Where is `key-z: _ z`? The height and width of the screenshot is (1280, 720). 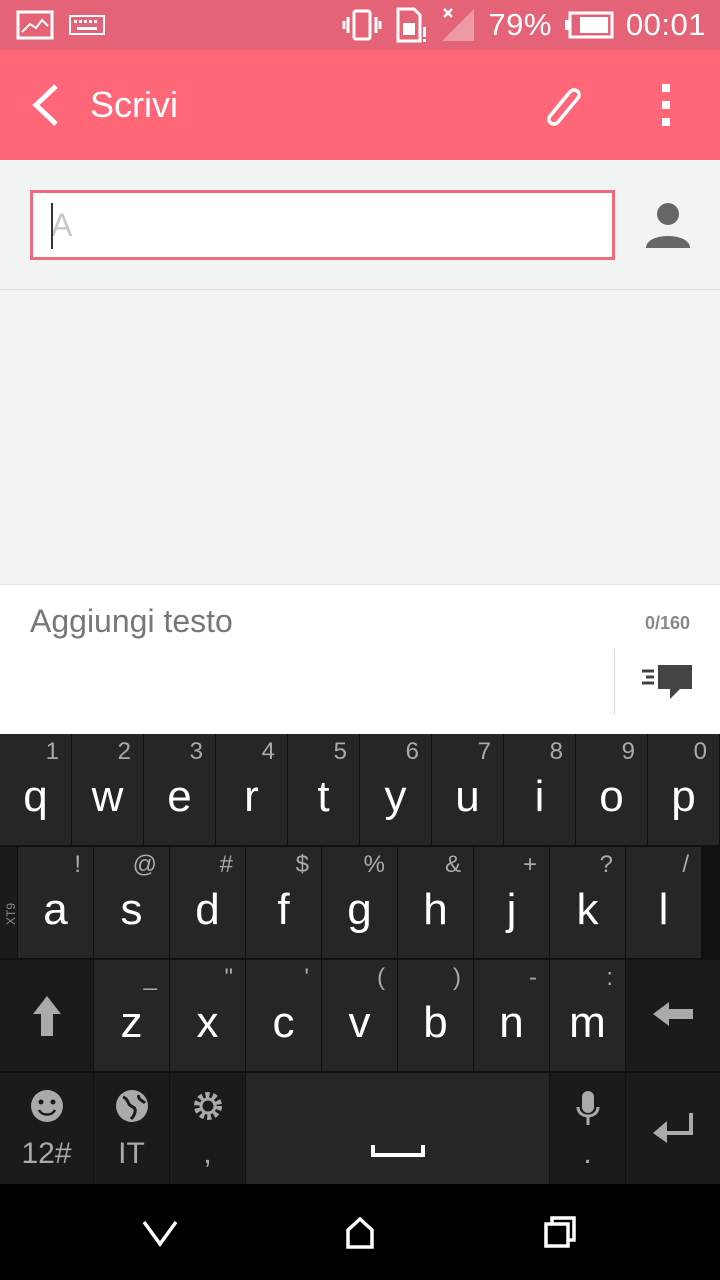
key-z: _ z is located at coordinates (132, 1016).